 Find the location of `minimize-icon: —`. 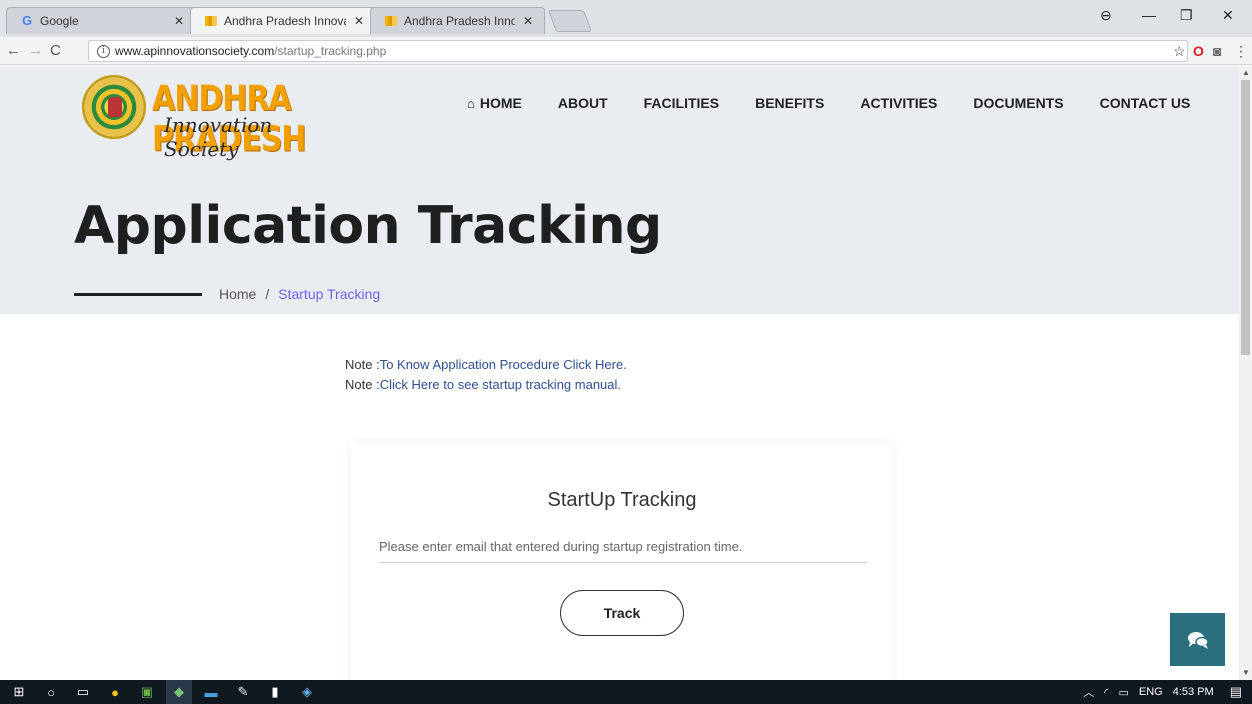

minimize-icon: — is located at coordinates (1149, 15).